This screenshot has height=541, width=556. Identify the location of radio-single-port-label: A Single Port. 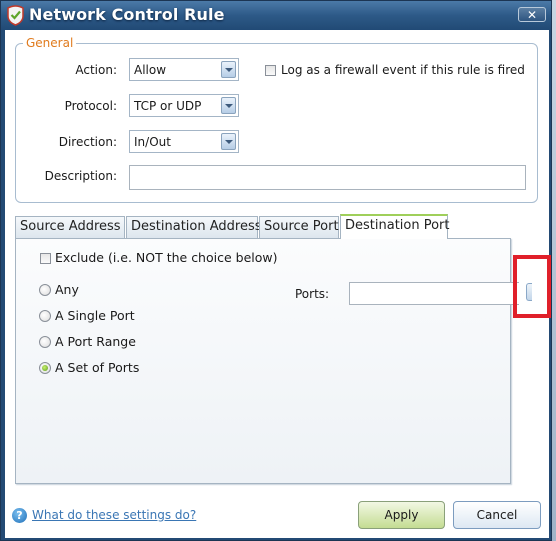
(95, 315).